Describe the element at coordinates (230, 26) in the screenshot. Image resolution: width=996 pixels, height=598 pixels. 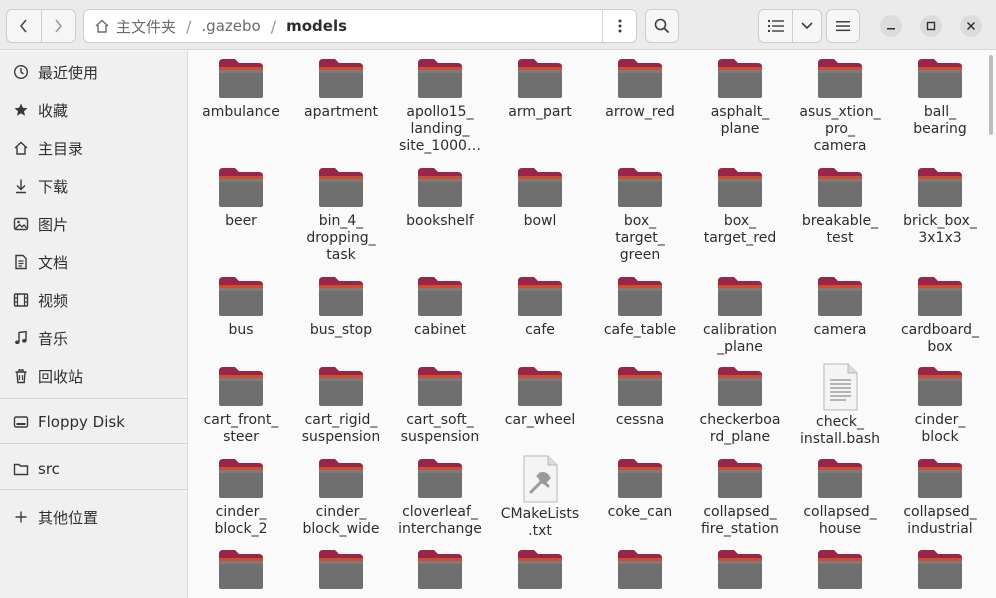
I see `breadcrumb-gazebo: .gazebo` at that location.